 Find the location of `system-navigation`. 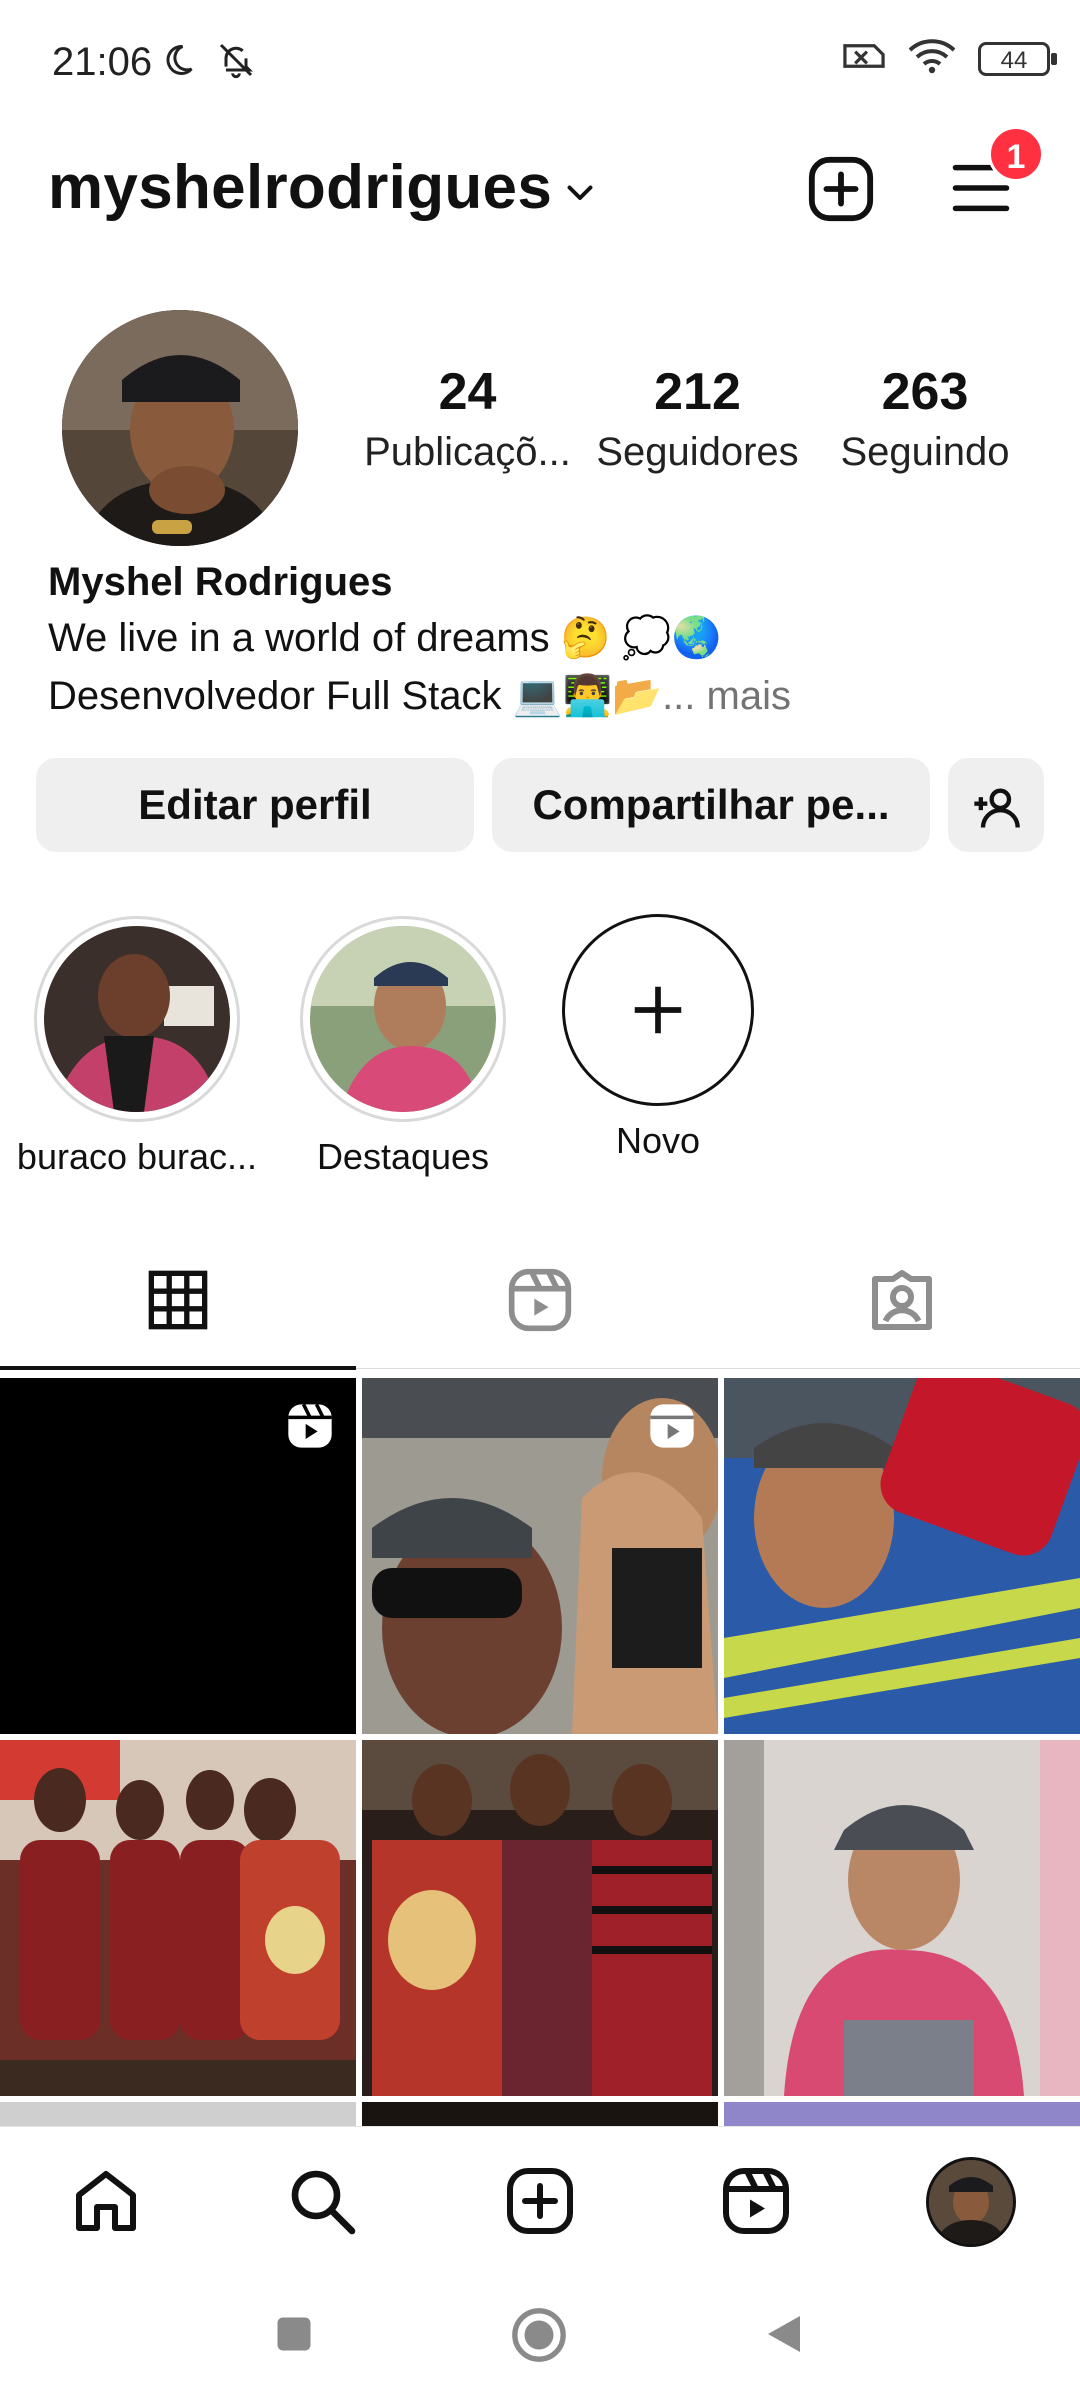

system-navigation is located at coordinates (540, 2336).